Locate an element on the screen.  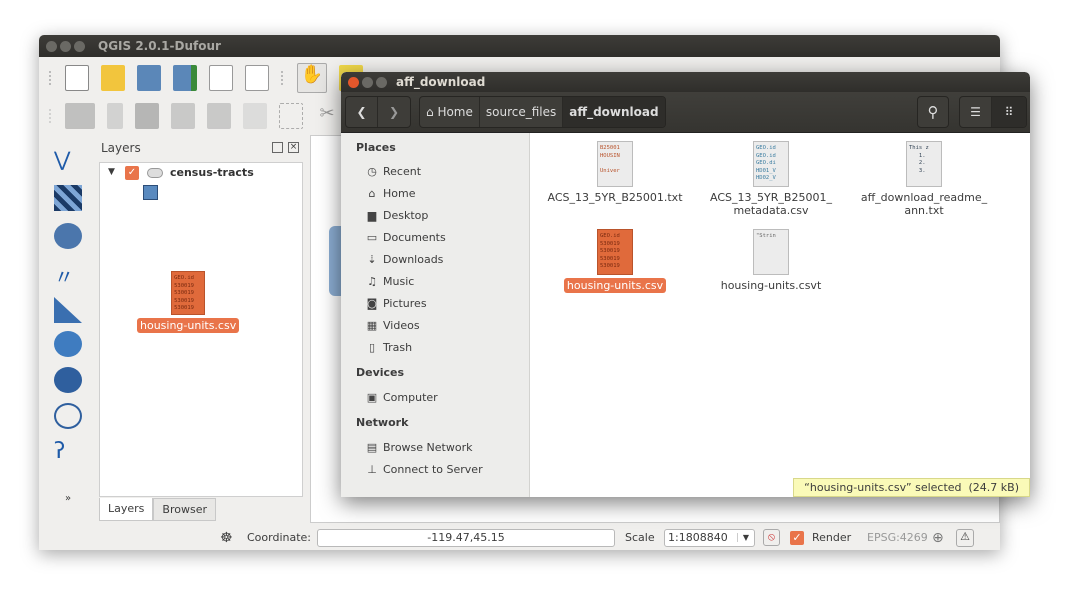
files-titlebar: aff_download is located at coordinates (685, 82).